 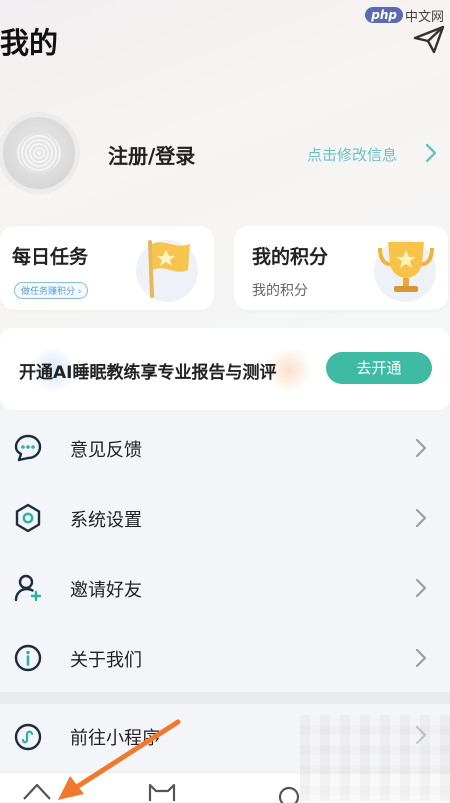 I want to click on watermark-site: 中文网, so click(x=424, y=17).